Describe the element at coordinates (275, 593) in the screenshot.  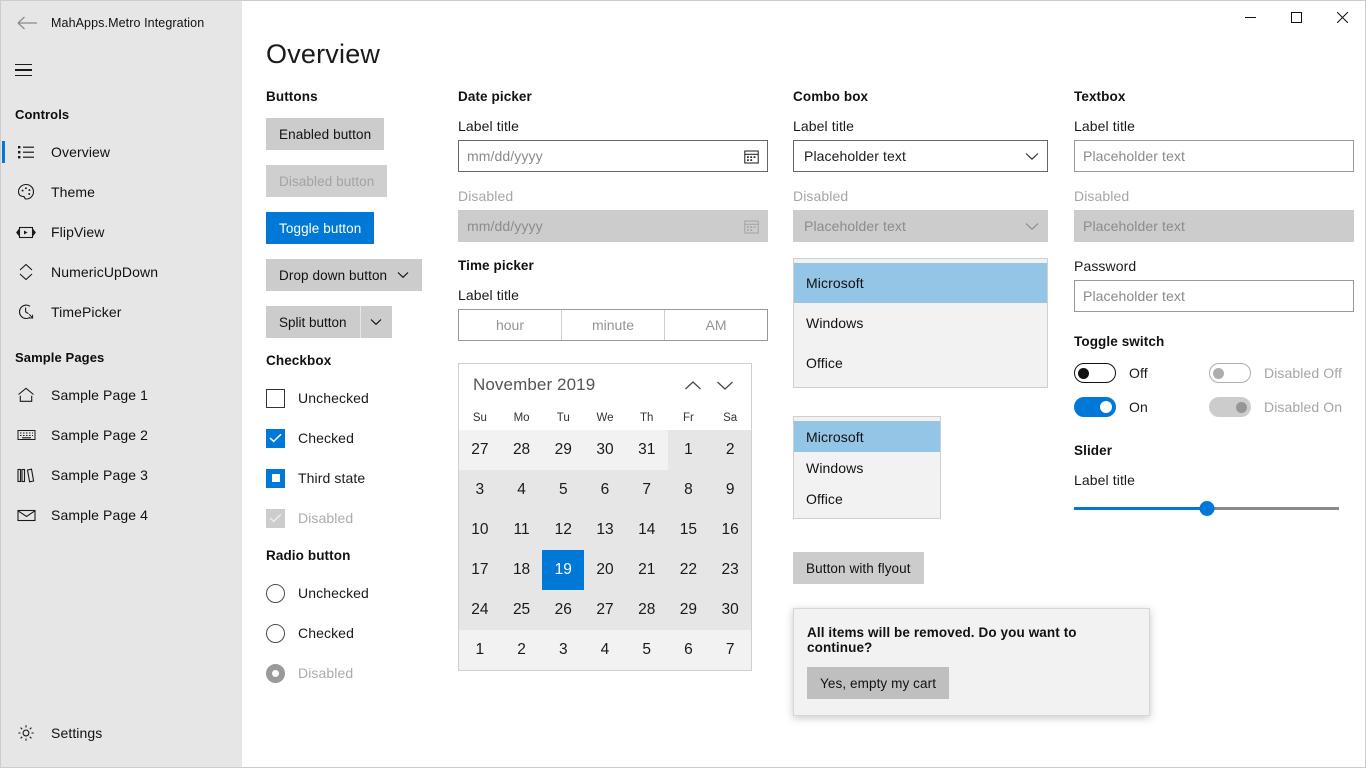
I see `radio-unchecked` at that location.